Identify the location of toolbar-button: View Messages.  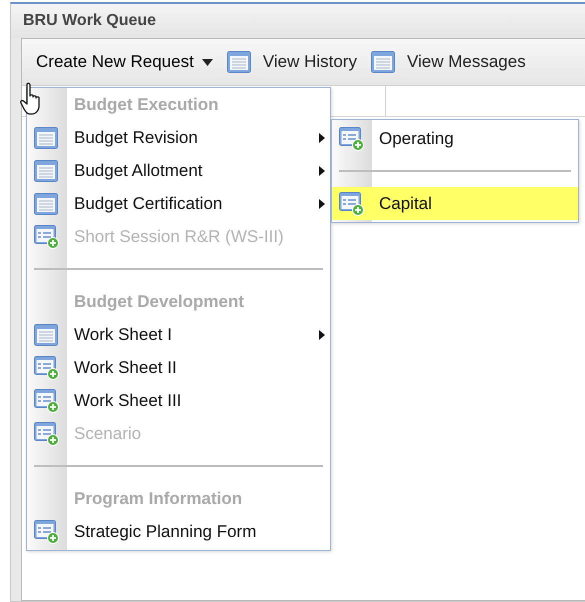
(466, 62).